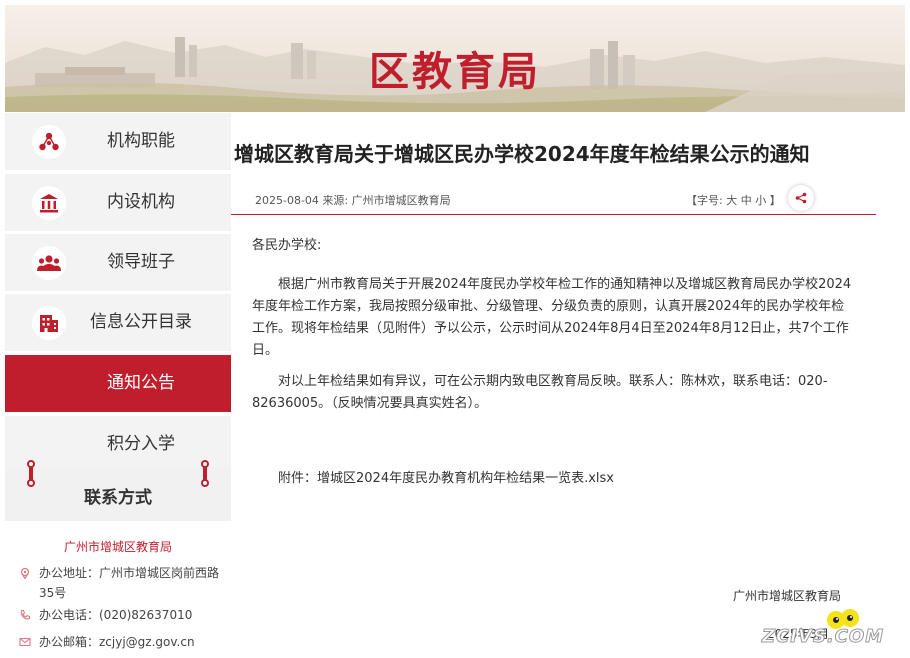 This screenshot has height=658, width=910. Describe the element at coordinates (287, 245) in the screenshot. I see `salutation: 各民办学校:` at that location.